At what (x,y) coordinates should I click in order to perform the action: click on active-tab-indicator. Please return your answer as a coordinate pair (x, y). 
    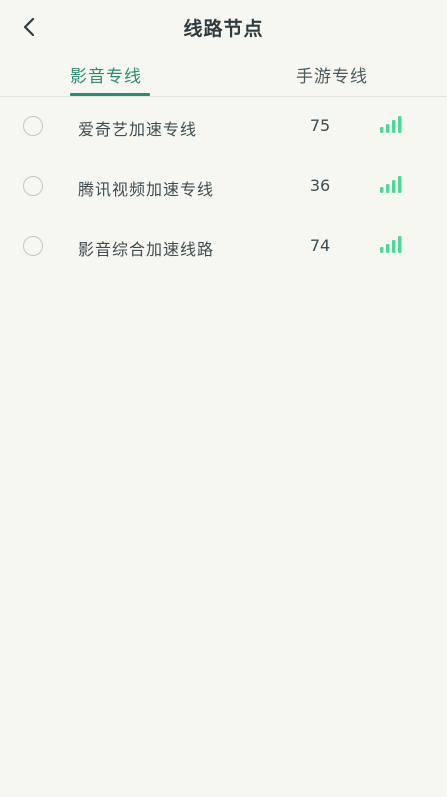
    Looking at the image, I should click on (110, 94).